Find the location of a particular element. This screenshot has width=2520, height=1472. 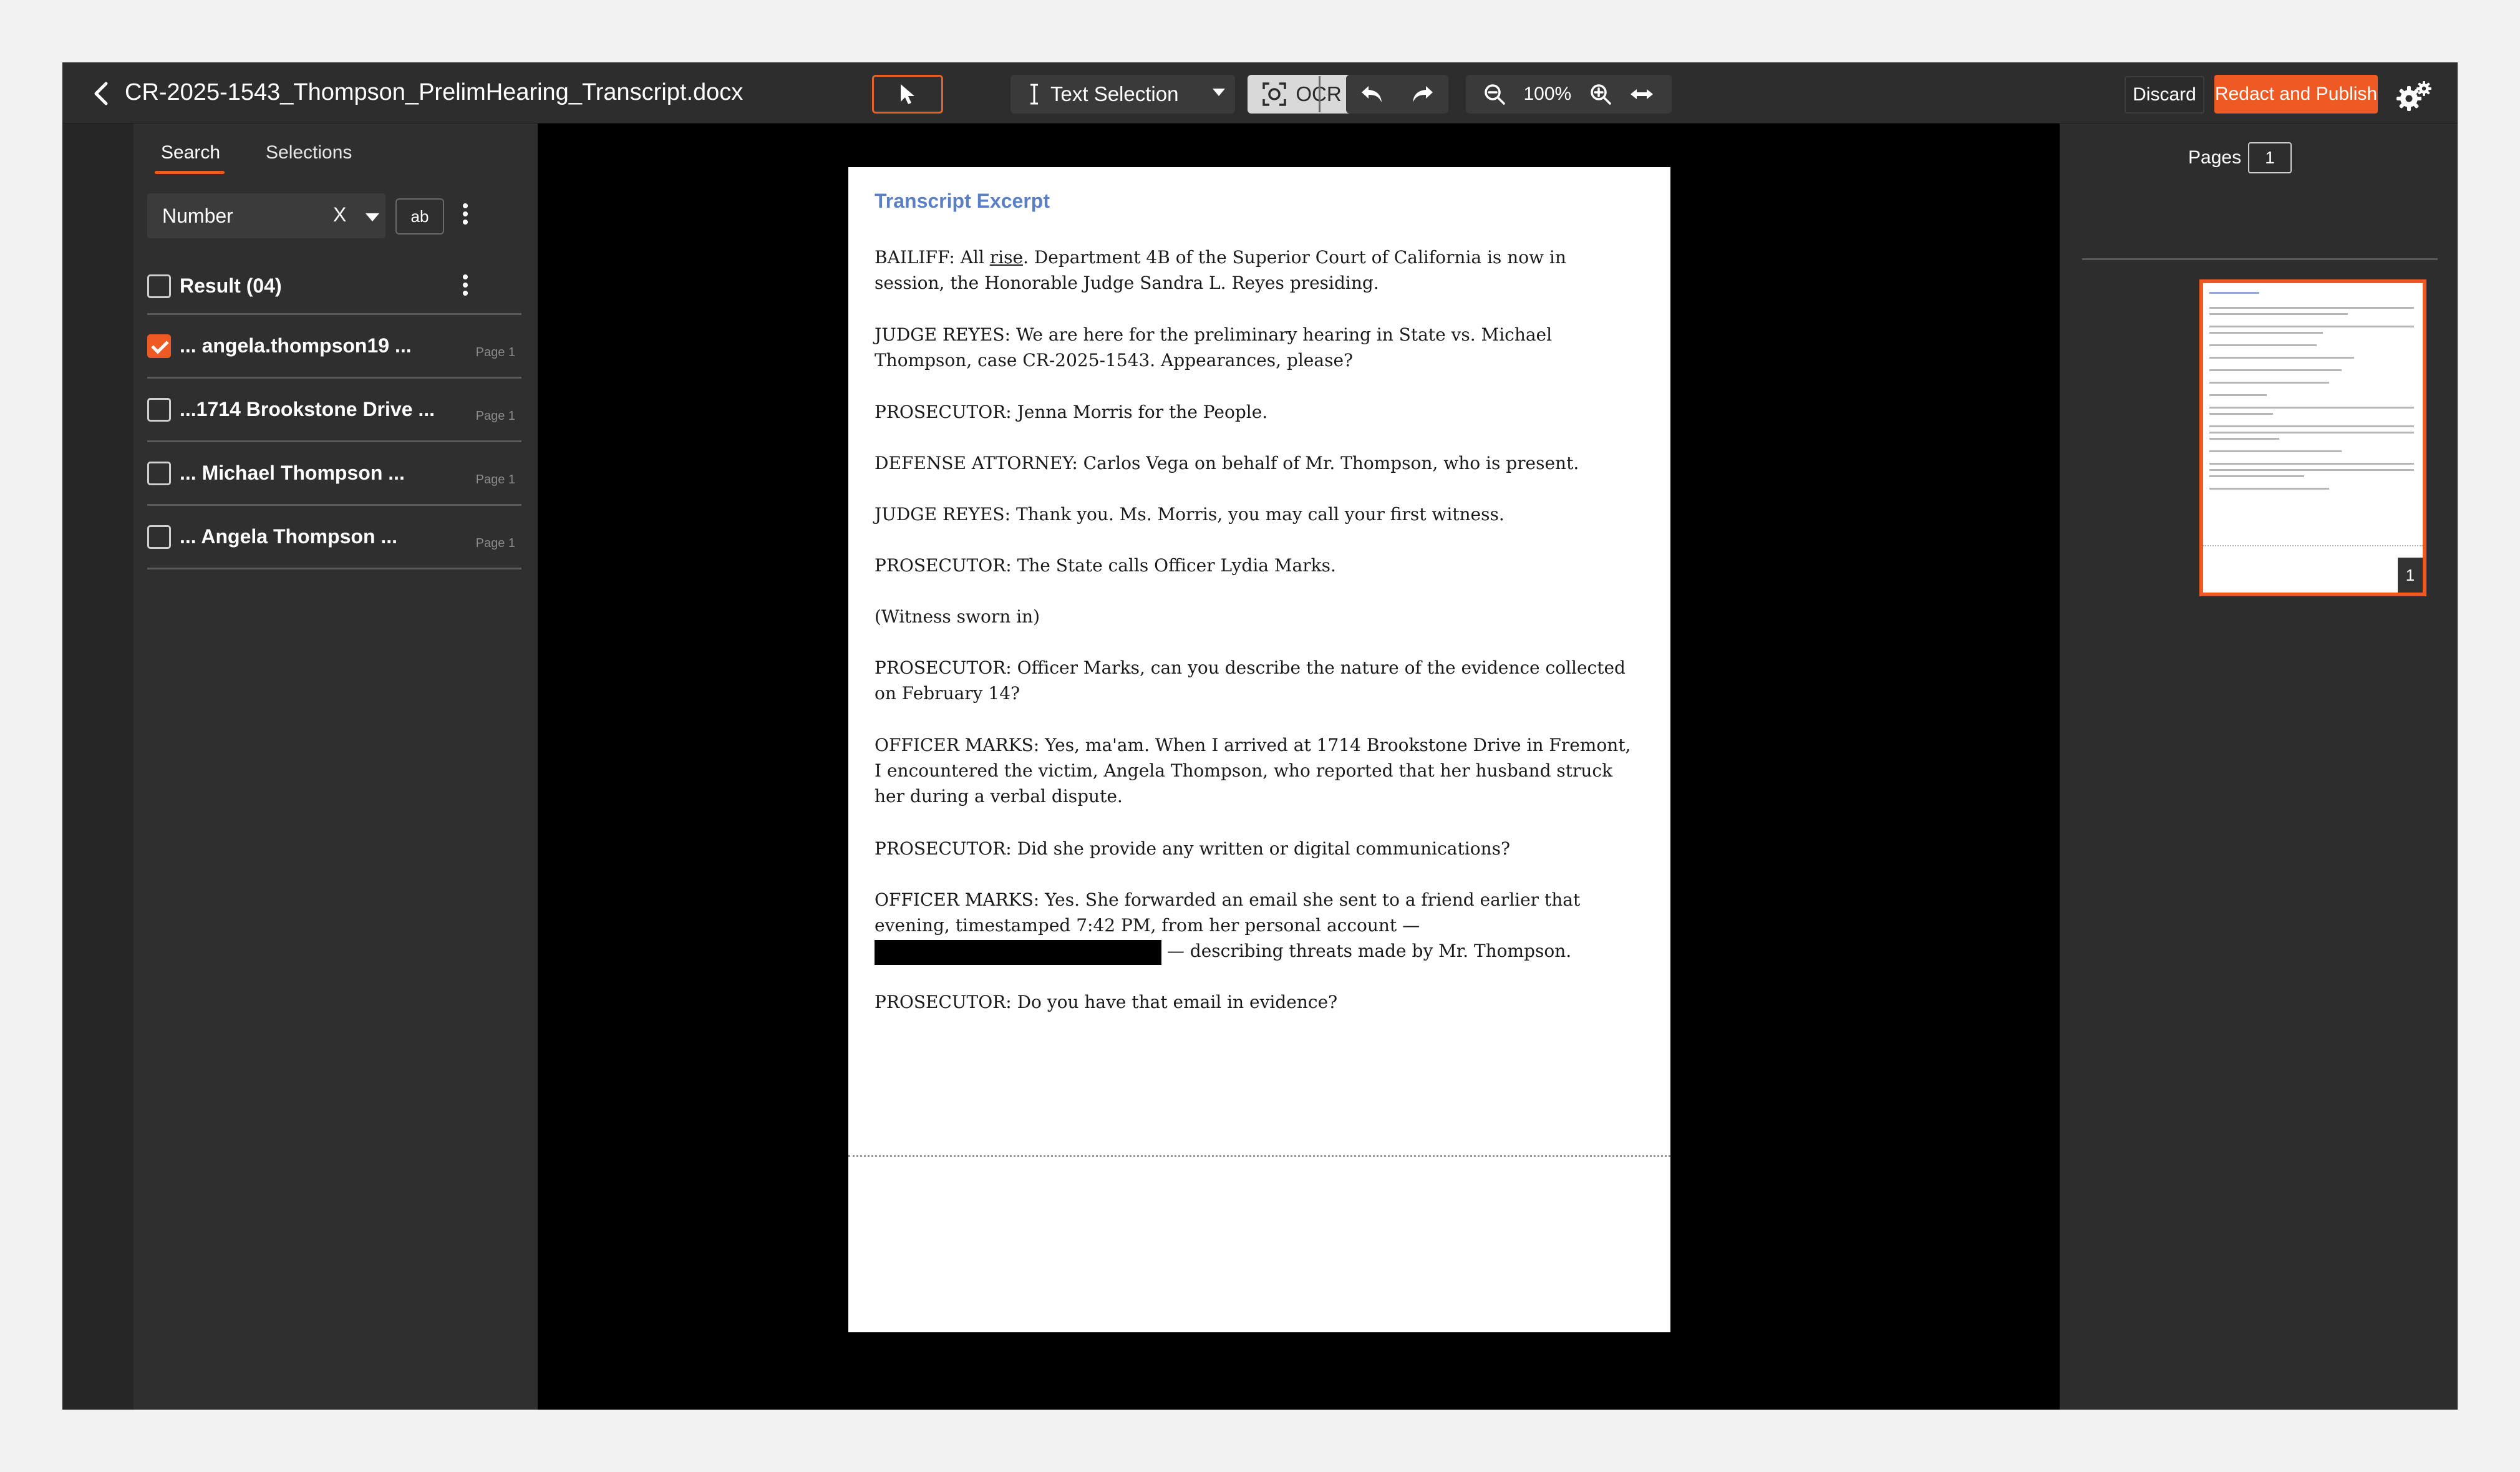

thumbnail-page-break is located at coordinates (2313, 545).